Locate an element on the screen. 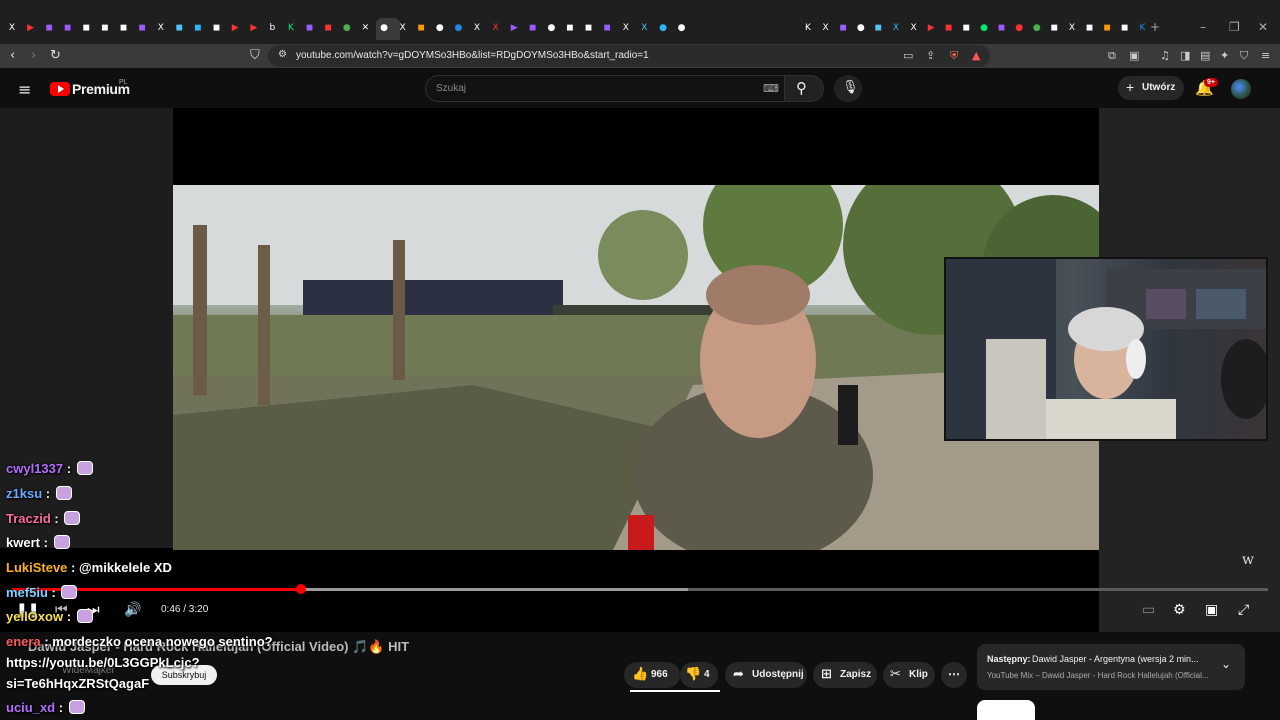 The image size is (1280, 720). screenshot-icon: ▣ is located at coordinates (1134, 55).